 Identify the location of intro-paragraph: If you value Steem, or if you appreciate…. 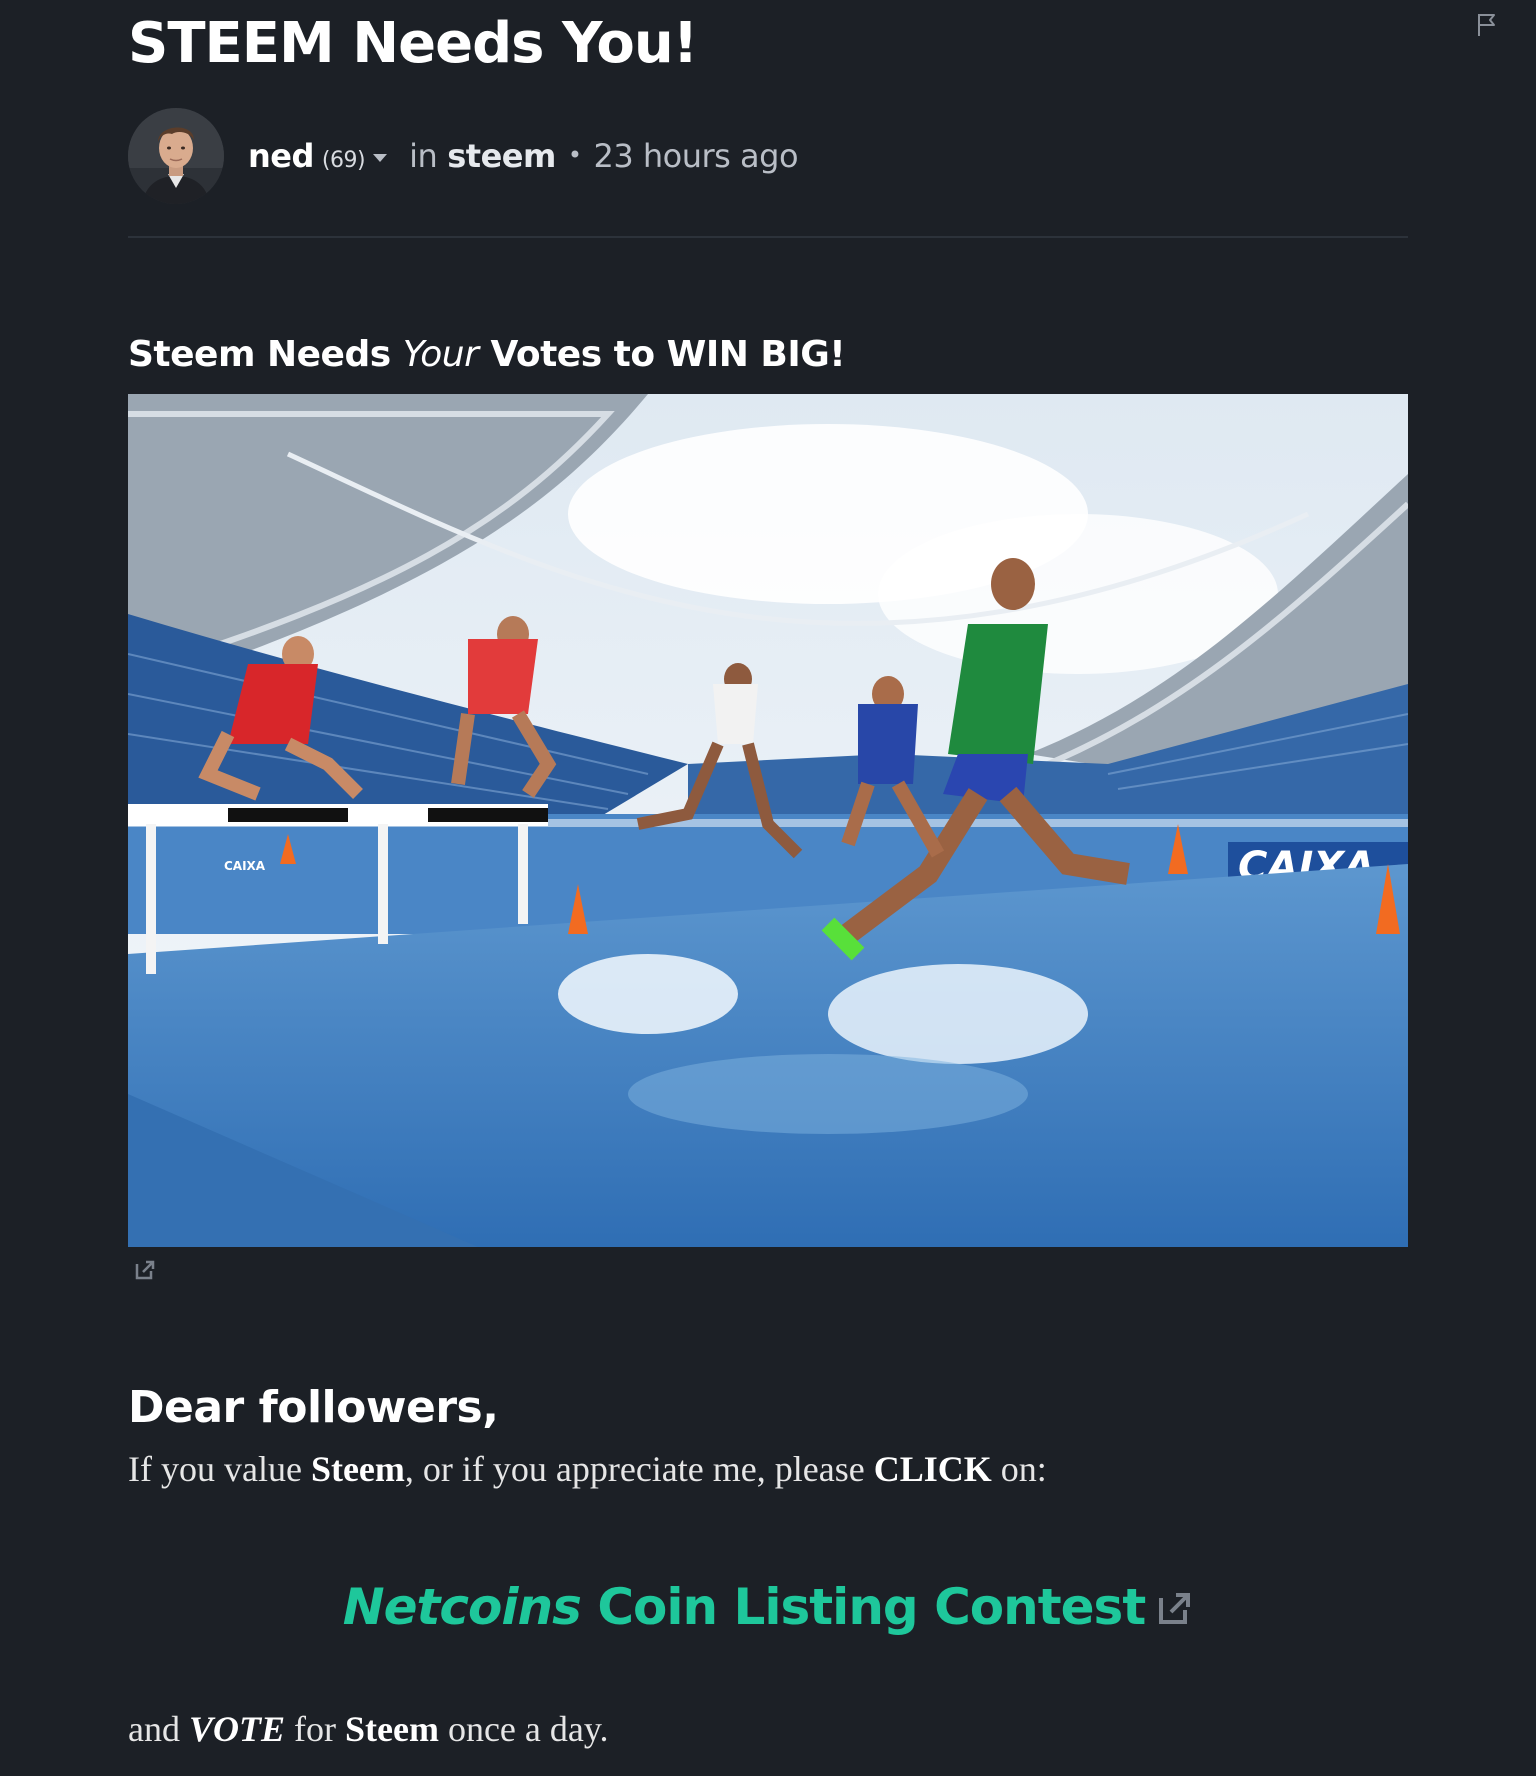
(587, 1469).